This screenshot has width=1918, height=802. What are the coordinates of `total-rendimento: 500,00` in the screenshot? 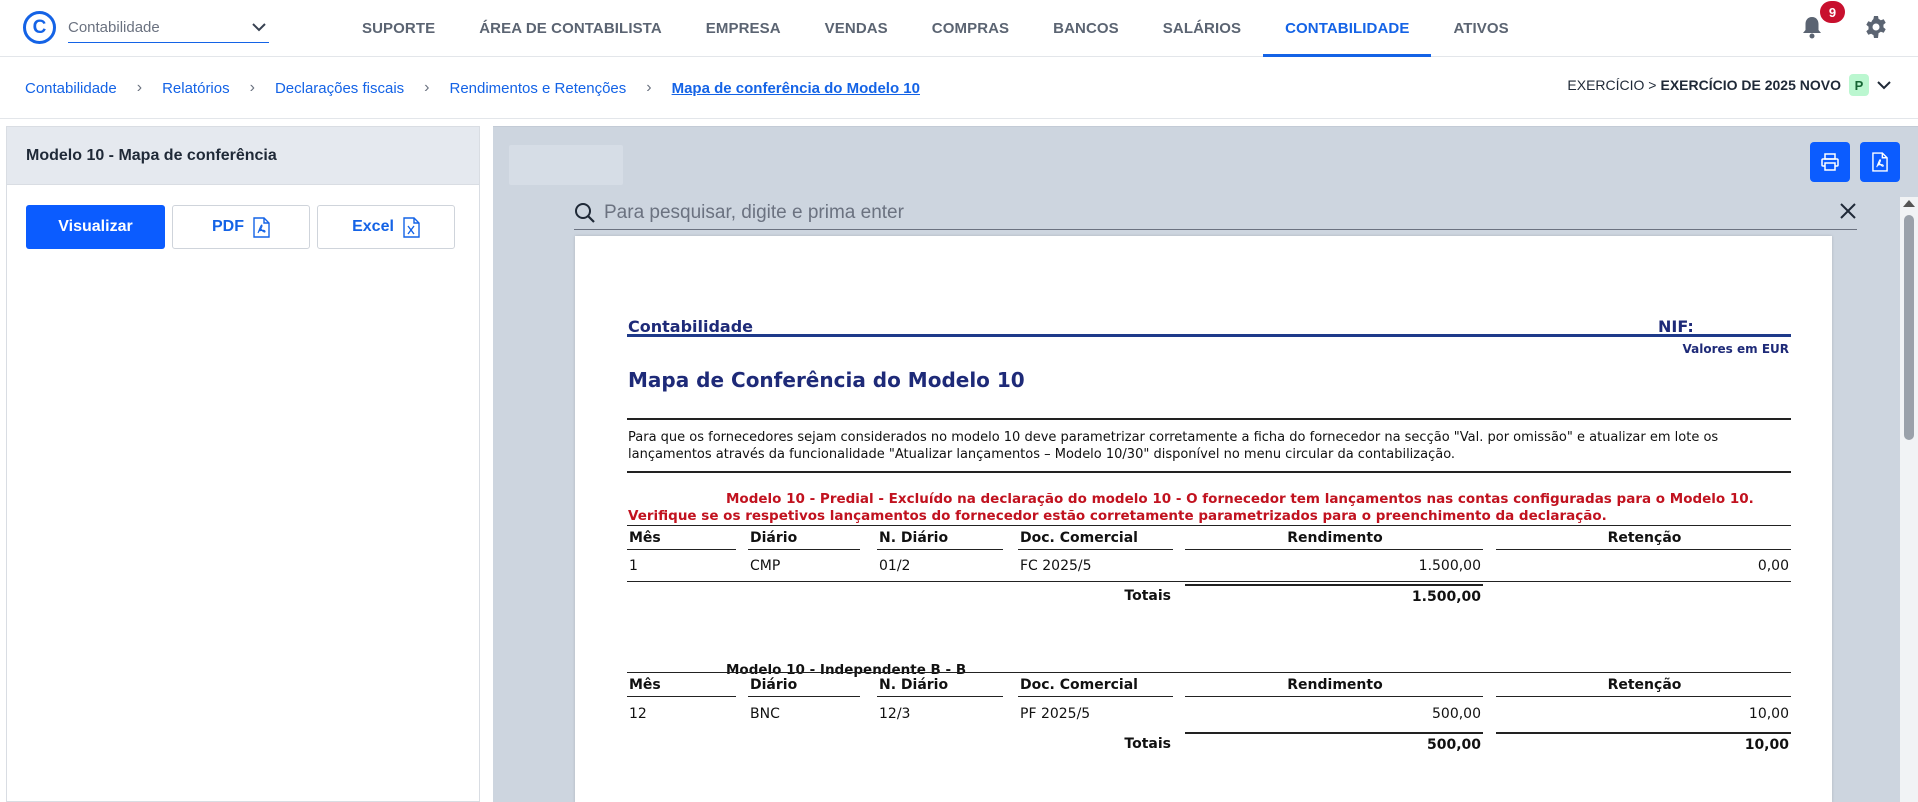 It's located at (1334, 744).